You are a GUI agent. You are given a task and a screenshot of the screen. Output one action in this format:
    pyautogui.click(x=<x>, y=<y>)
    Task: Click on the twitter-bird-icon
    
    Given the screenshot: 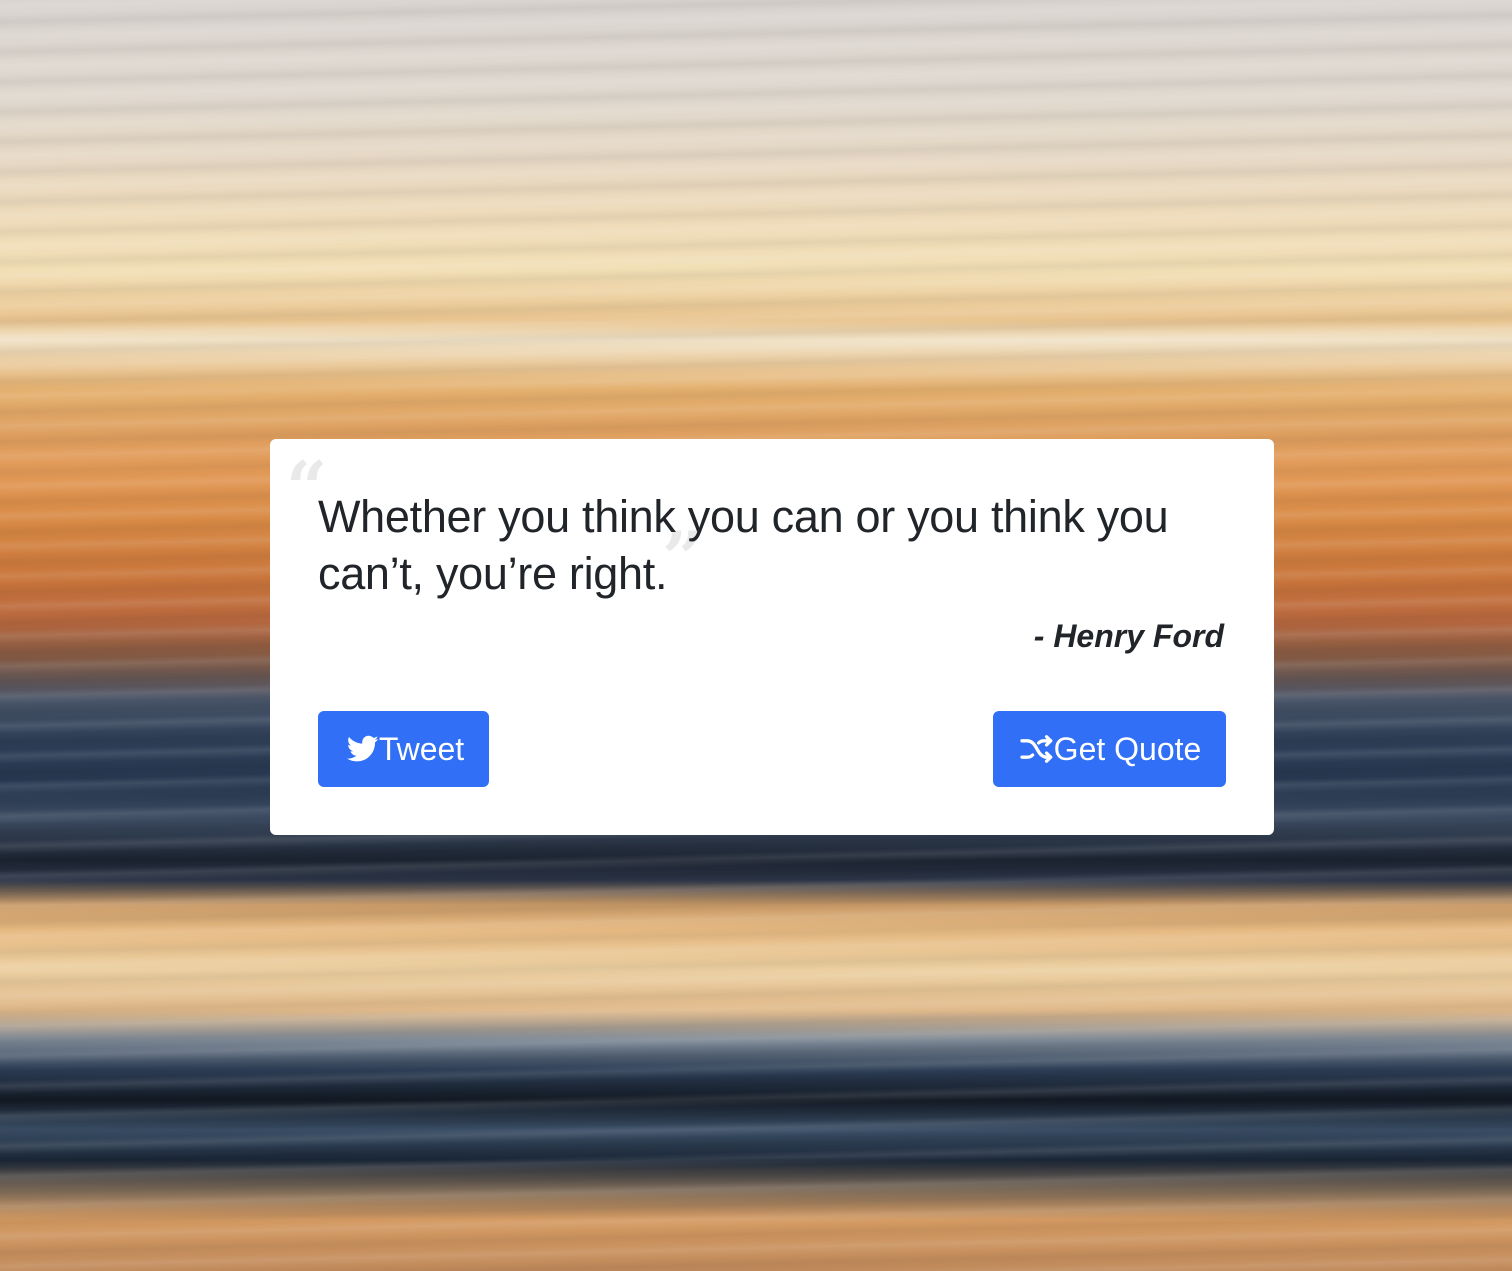 What is the action you would take?
    pyautogui.click(x=362, y=749)
    